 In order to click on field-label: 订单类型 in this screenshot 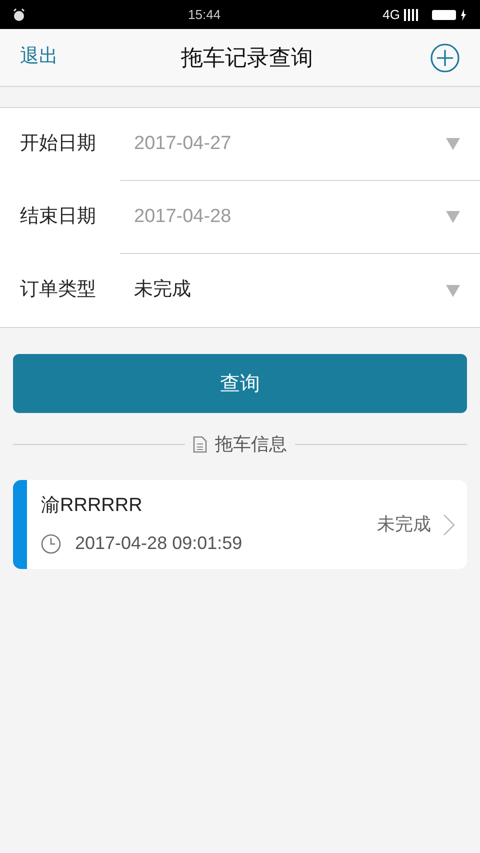, I will do `click(58, 290)`.